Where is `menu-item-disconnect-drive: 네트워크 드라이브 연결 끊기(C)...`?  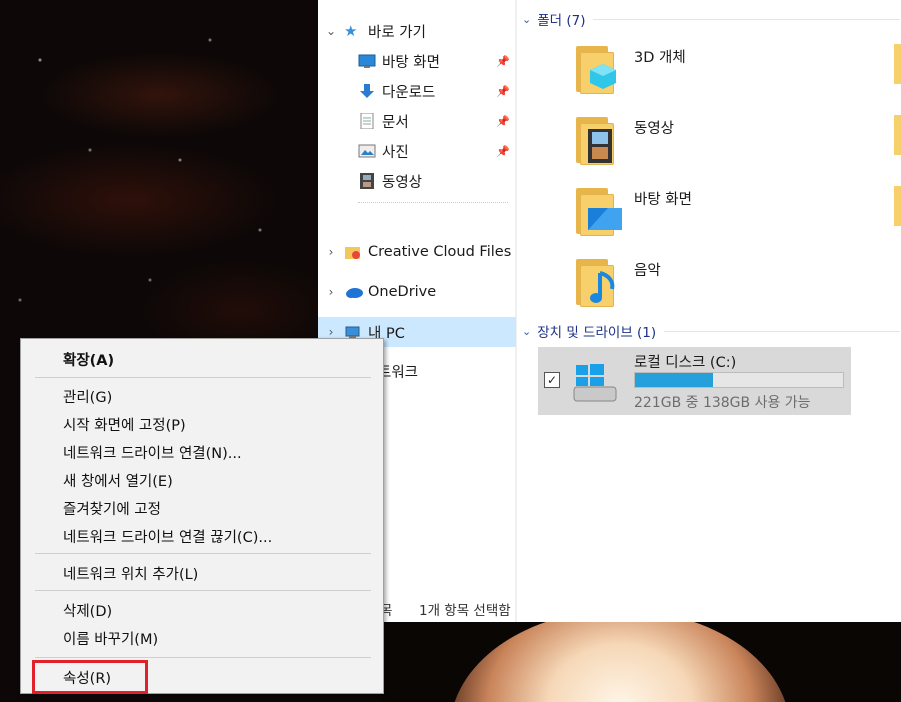
menu-item-disconnect-drive: 네트워크 드라이브 연결 끊기(C)... is located at coordinates (202, 536).